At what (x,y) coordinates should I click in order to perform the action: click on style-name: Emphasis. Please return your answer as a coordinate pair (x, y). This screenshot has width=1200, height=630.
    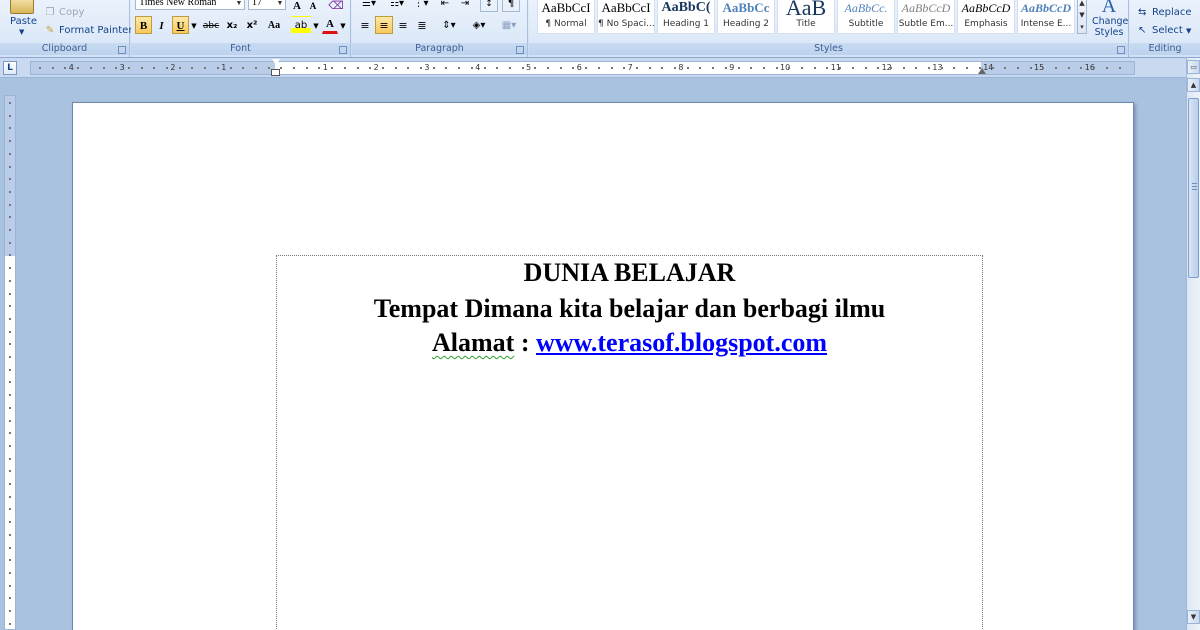
    Looking at the image, I should click on (986, 24).